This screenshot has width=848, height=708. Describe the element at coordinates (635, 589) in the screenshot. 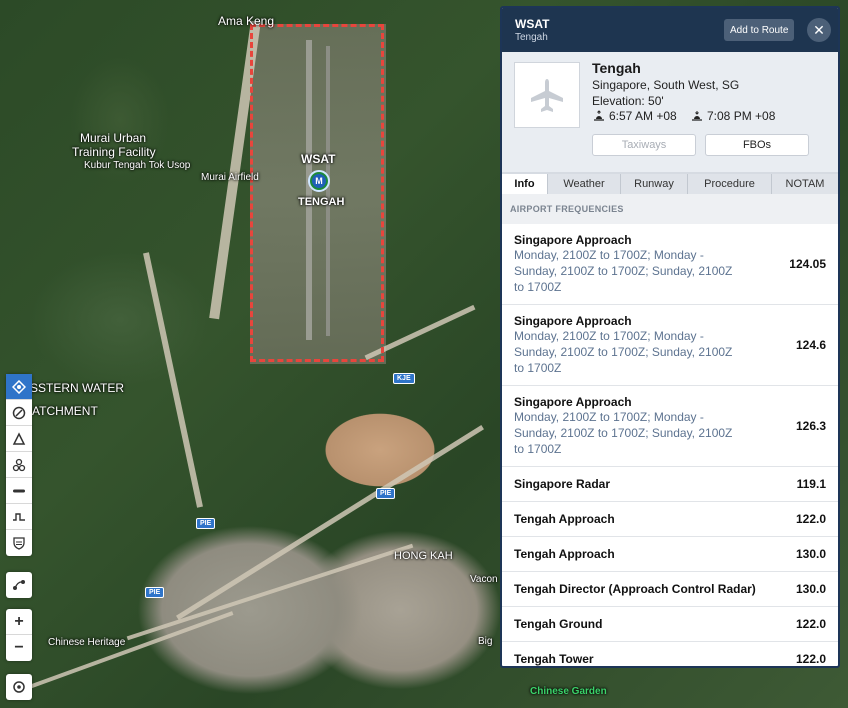

I see `frequency-name: Tengah Director (Approach Control Radar)` at that location.